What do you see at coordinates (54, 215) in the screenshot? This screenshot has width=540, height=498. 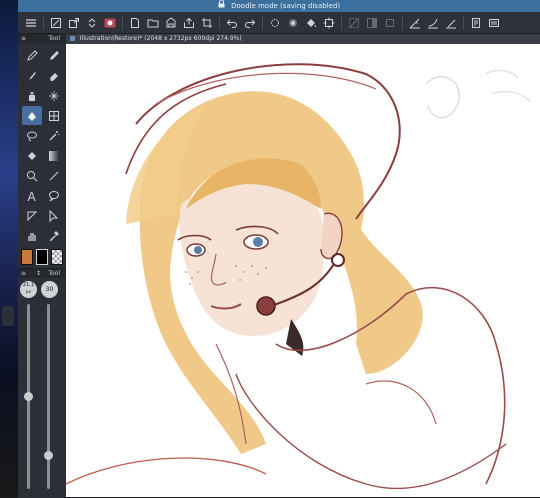 I see `object-select-icon` at bounding box center [54, 215].